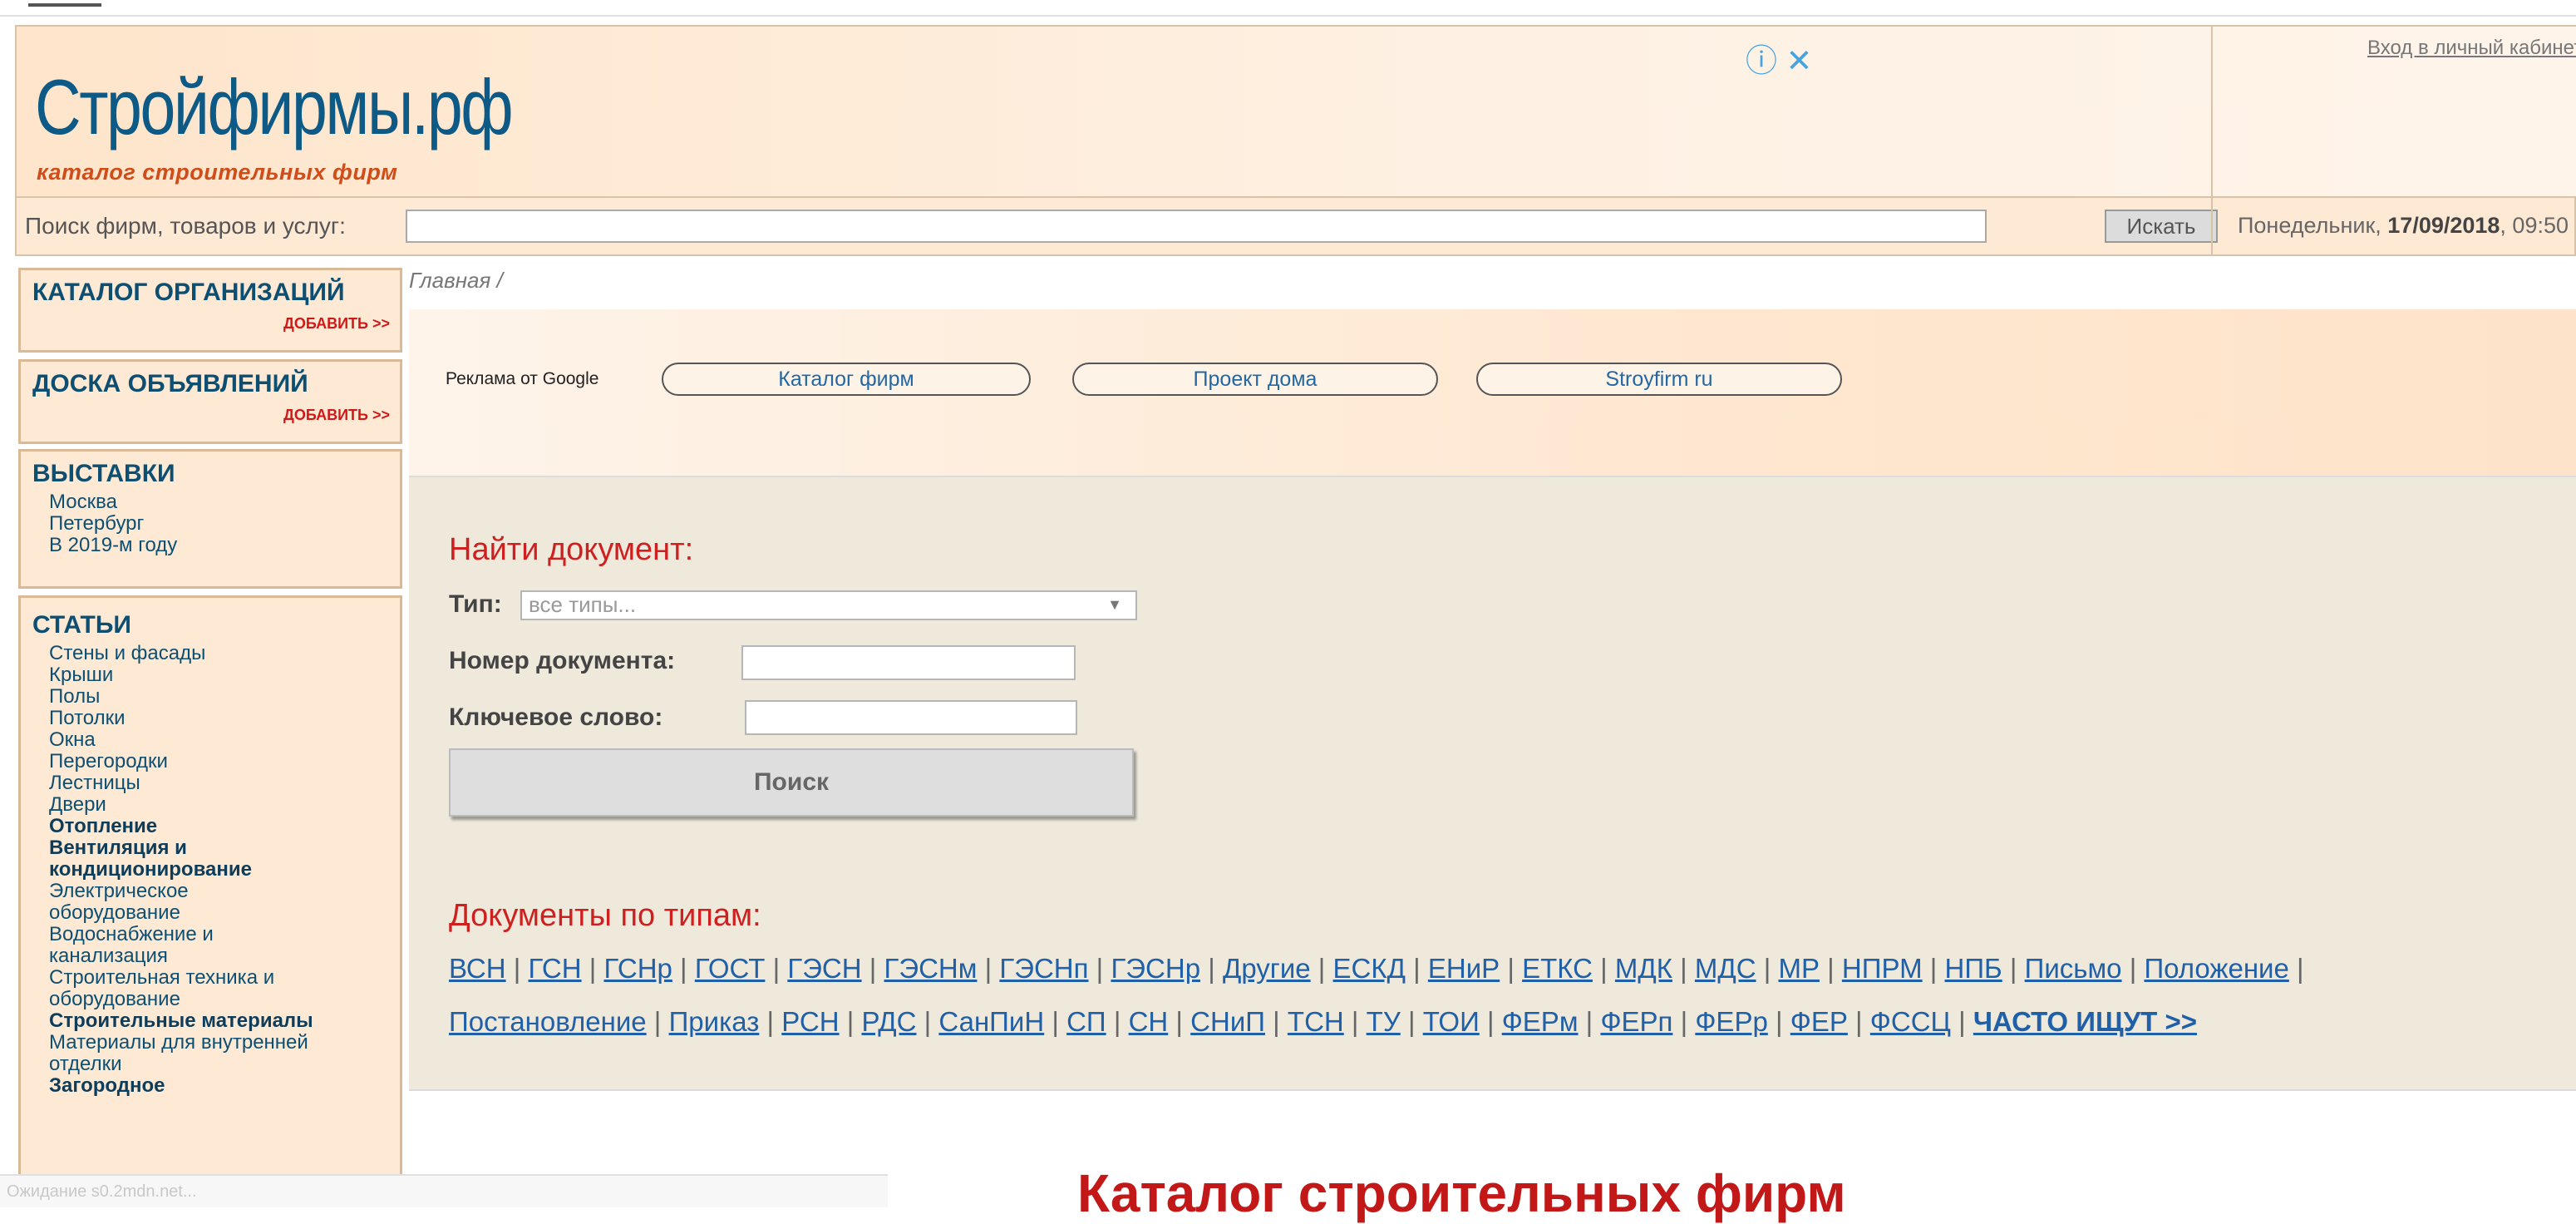  Describe the element at coordinates (1451, 1022) in the screenshot. I see `doc-type-link: ТОИ` at that location.